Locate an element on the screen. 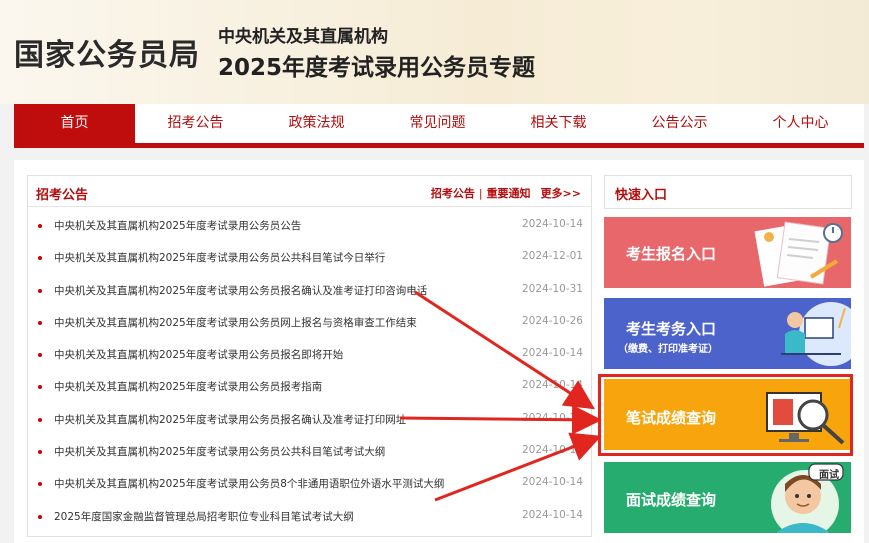  exam-affairs-entry-label: 考生考务入口 is located at coordinates (671, 329).